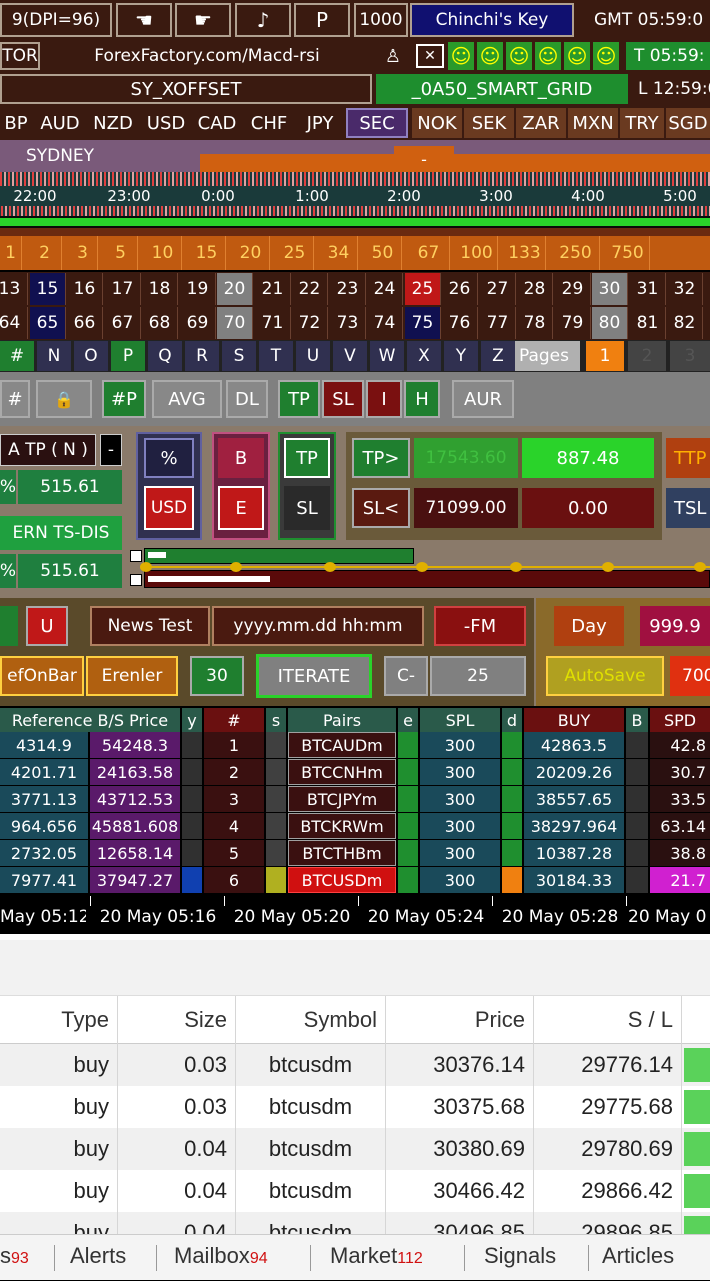  Describe the element at coordinates (466, 458) in the screenshot. I see `tp-price-field: 17543.60` at that location.